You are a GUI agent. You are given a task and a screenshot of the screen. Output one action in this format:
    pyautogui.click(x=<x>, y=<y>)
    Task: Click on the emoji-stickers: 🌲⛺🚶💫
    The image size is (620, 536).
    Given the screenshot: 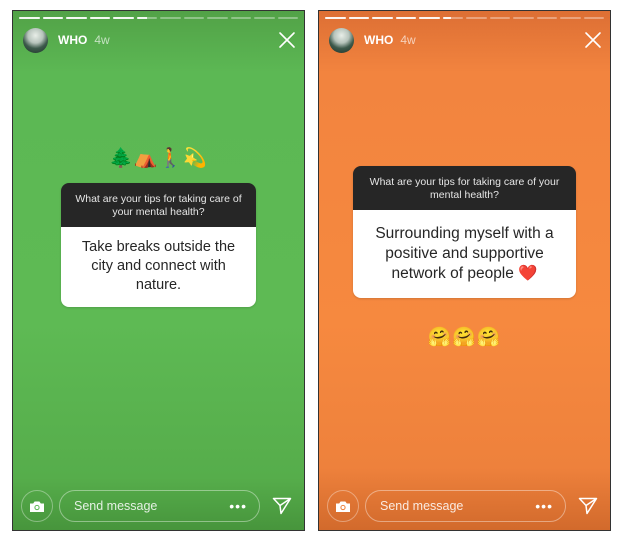 What is the action you would take?
    pyautogui.click(x=158, y=158)
    